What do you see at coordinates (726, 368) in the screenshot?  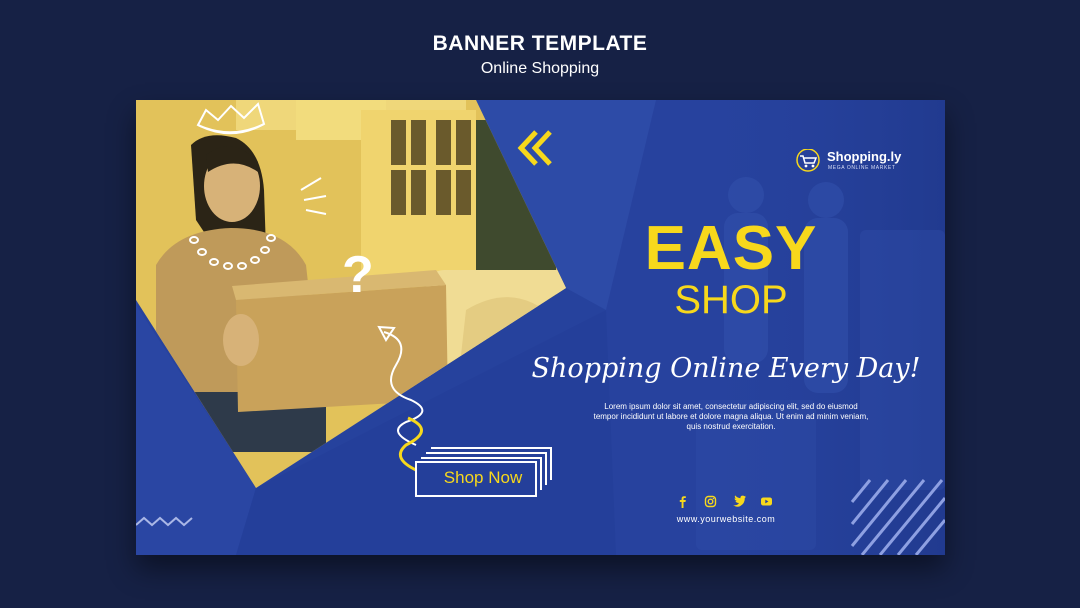 I see `script-tagline: Shopping Online Every Day!` at bounding box center [726, 368].